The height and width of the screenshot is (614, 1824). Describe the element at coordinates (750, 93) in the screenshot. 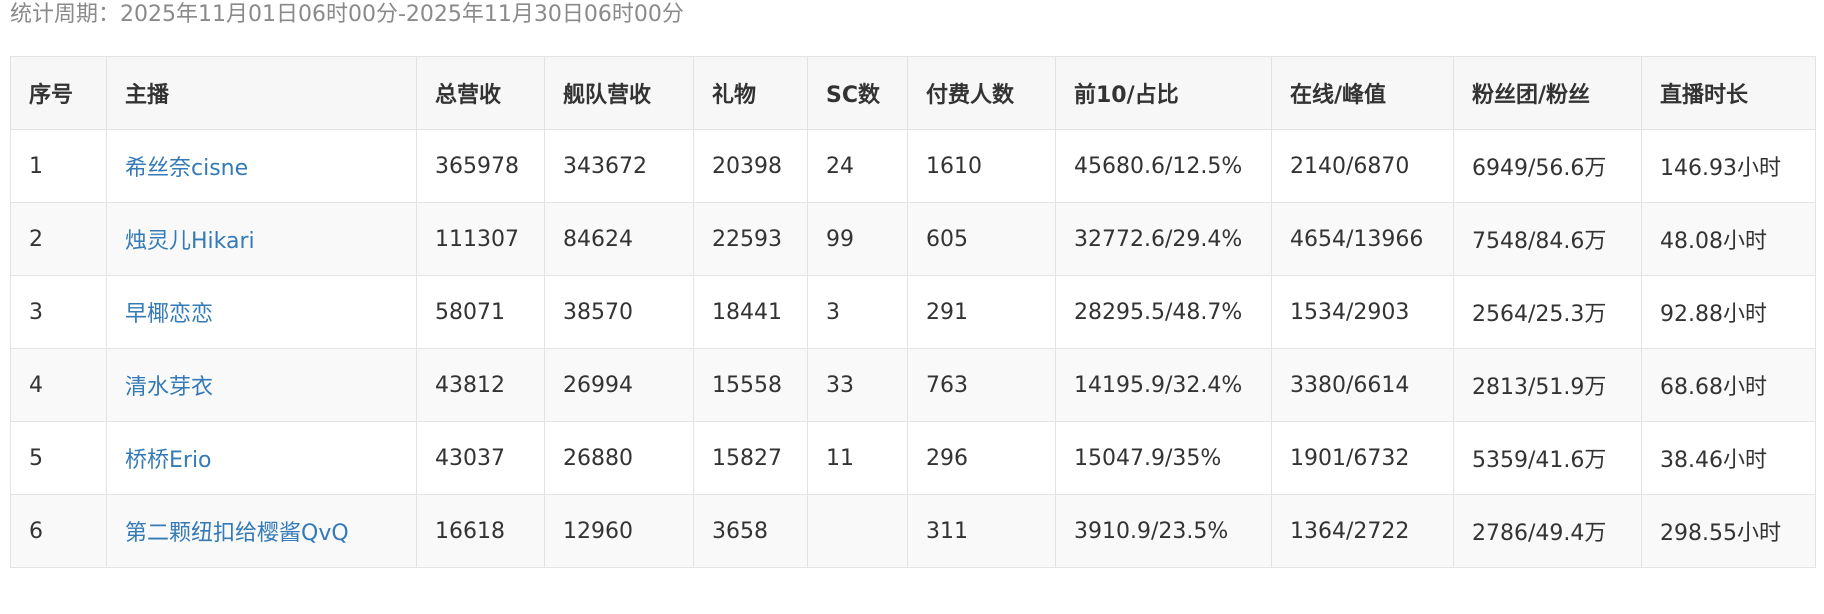

I see `column-header-gifts: 礼物` at that location.